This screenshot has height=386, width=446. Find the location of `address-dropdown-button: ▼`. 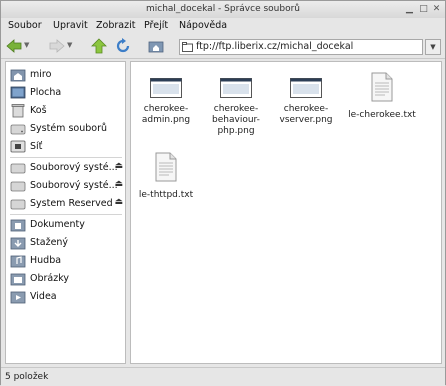

address-dropdown-button: ▼ is located at coordinates (433, 47).